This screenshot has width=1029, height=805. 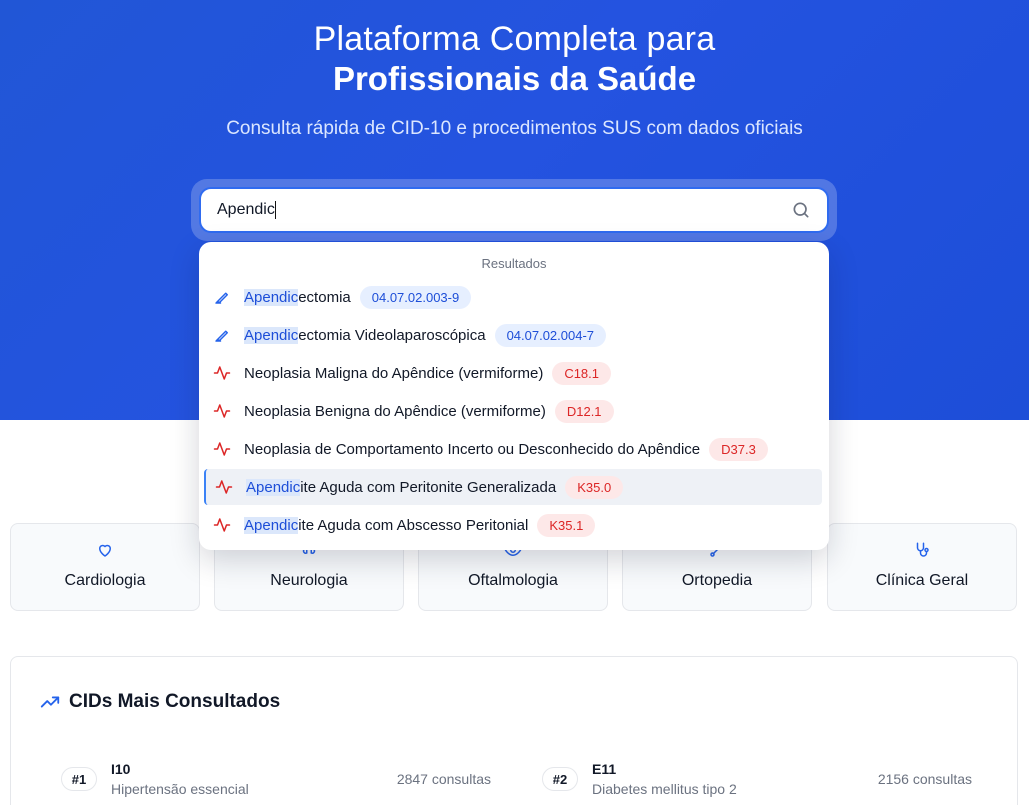 What do you see at coordinates (594, 487) in the screenshot?
I see `cid-code-badge: K35.0` at bounding box center [594, 487].